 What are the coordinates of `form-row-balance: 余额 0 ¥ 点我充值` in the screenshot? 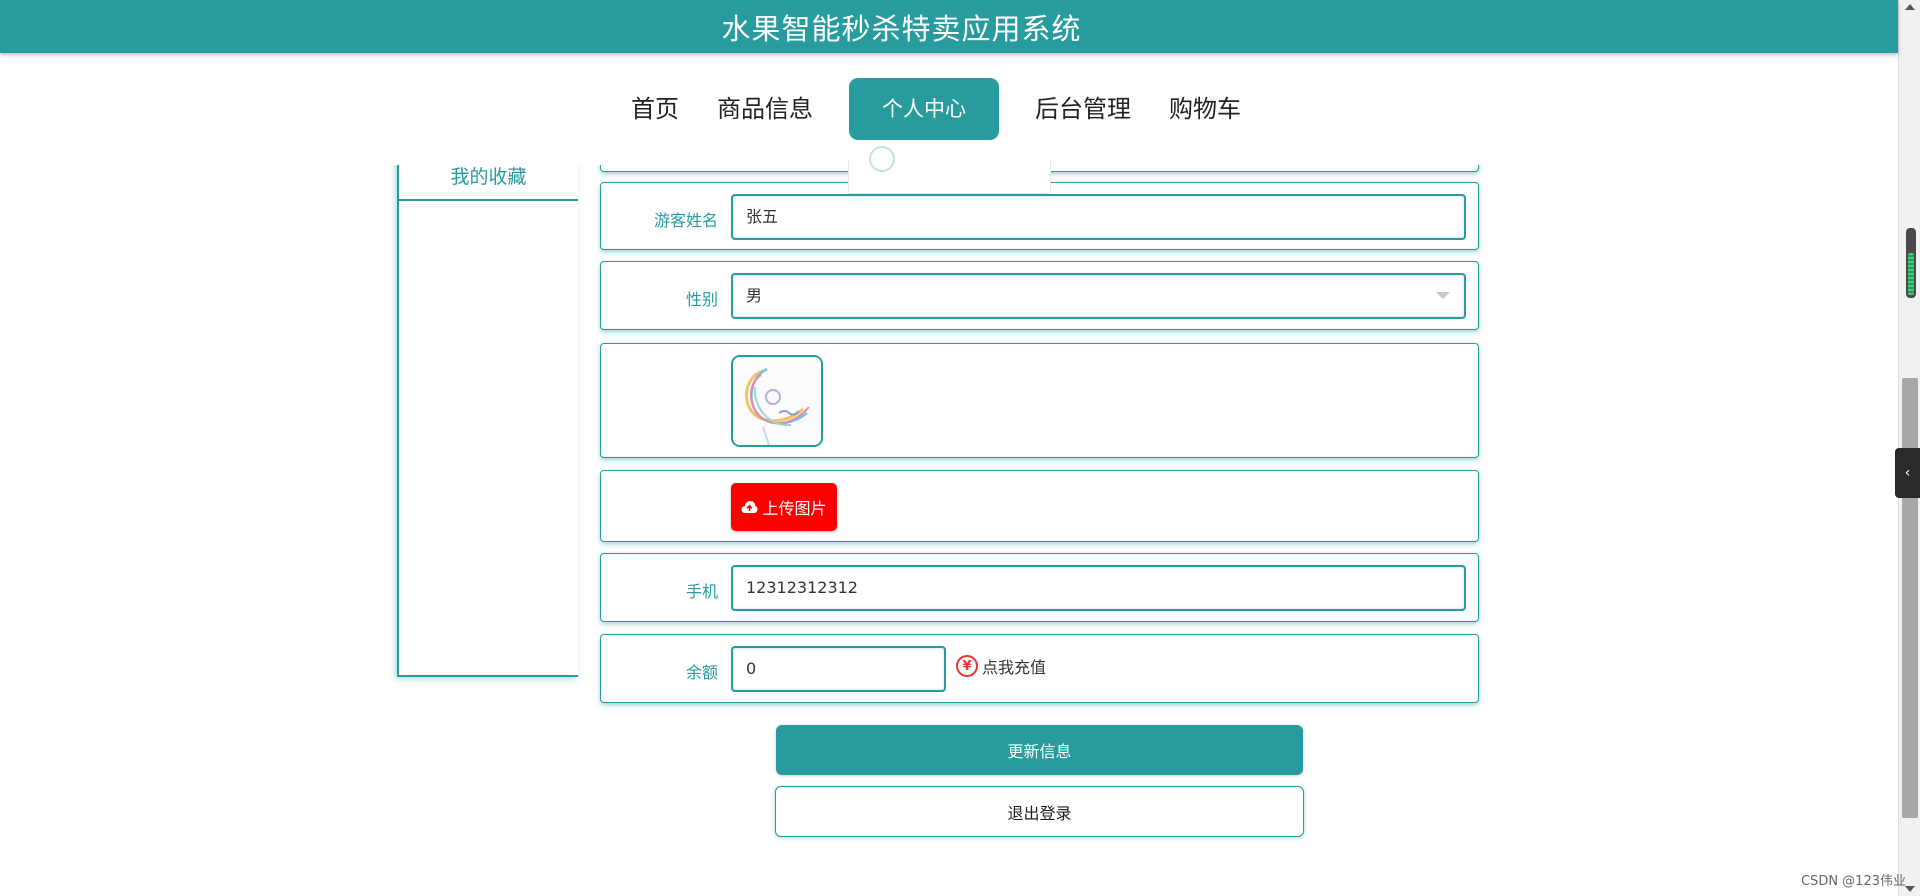 It's located at (1039, 668).